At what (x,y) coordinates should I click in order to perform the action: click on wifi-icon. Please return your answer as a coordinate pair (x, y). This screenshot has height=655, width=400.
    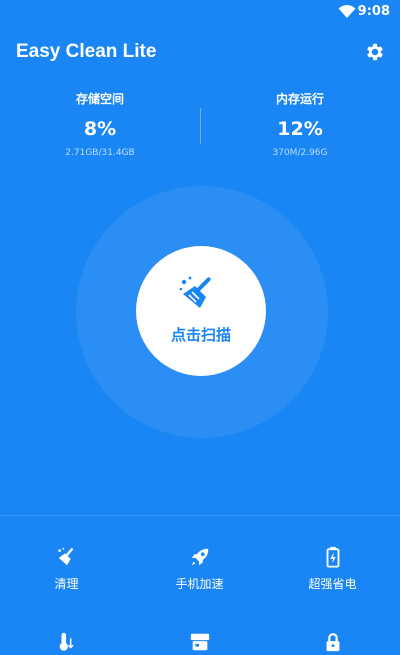
    Looking at the image, I should click on (347, 11).